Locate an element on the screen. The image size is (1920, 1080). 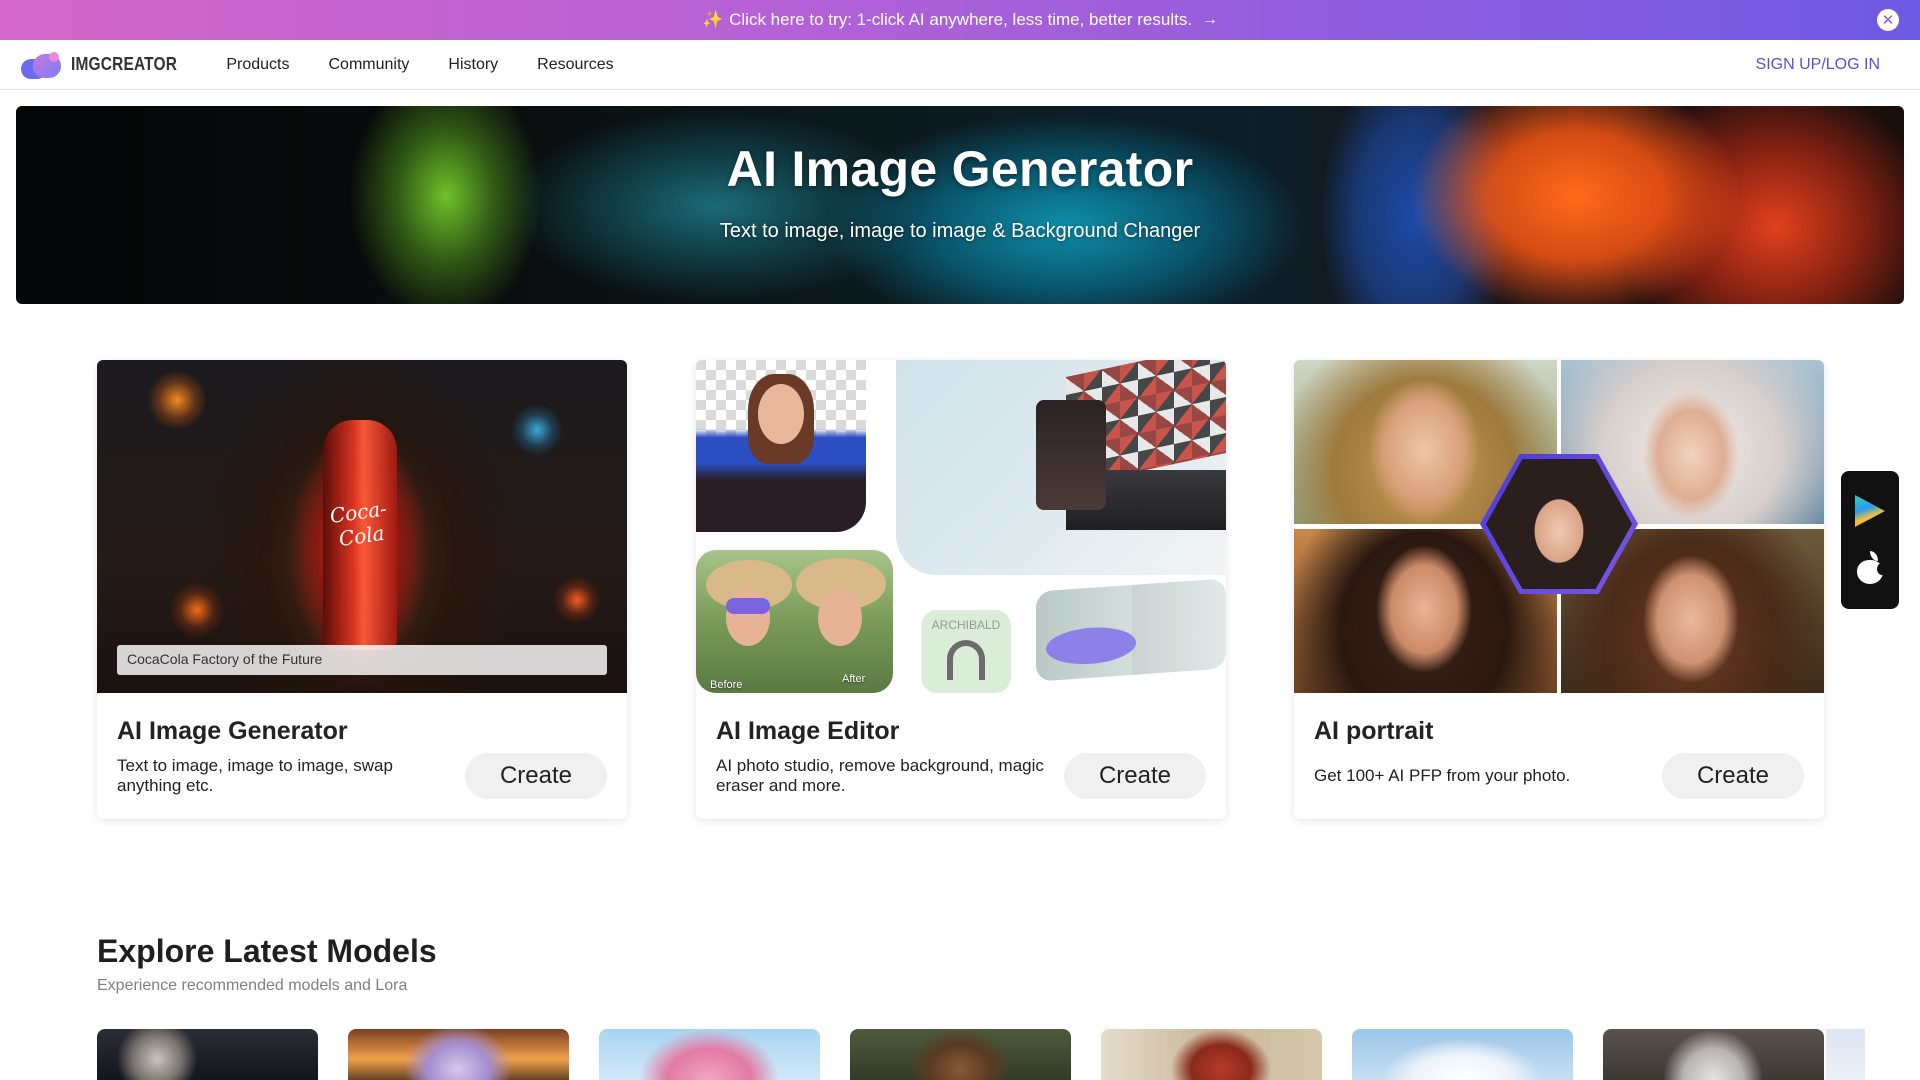
hero-title: AI Image Generator is located at coordinates (960, 169).